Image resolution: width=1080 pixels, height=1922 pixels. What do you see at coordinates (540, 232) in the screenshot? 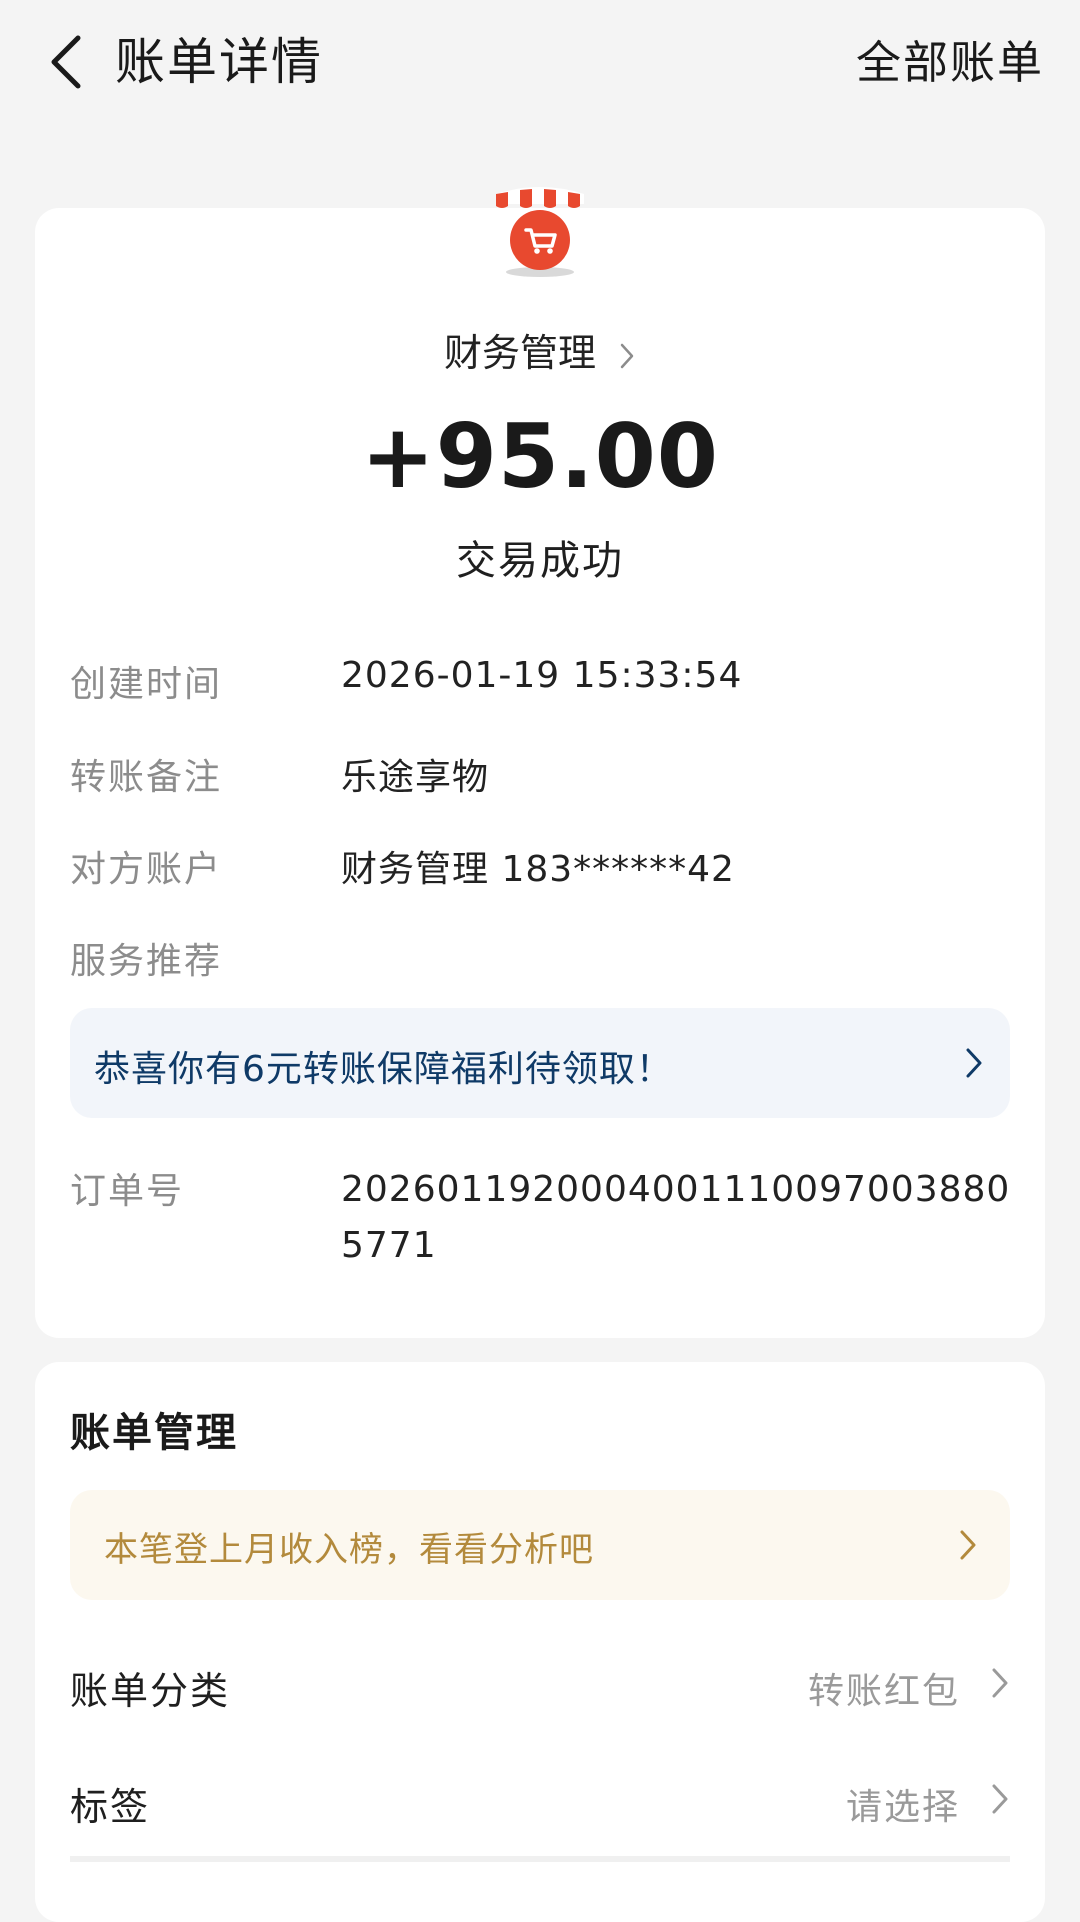
I see `shop-cart-icon` at bounding box center [540, 232].